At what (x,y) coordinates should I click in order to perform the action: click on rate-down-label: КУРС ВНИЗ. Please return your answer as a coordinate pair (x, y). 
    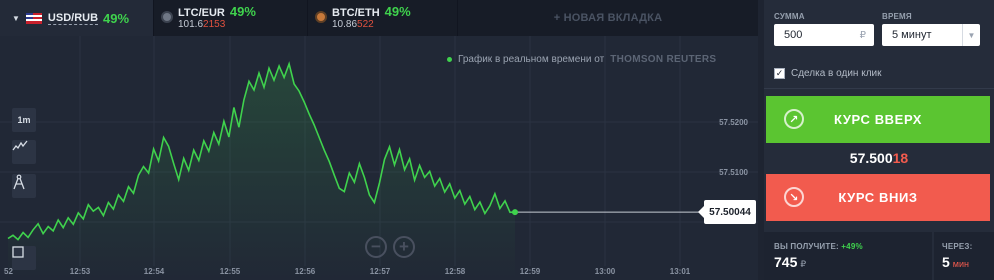
    Looking at the image, I should click on (878, 197).